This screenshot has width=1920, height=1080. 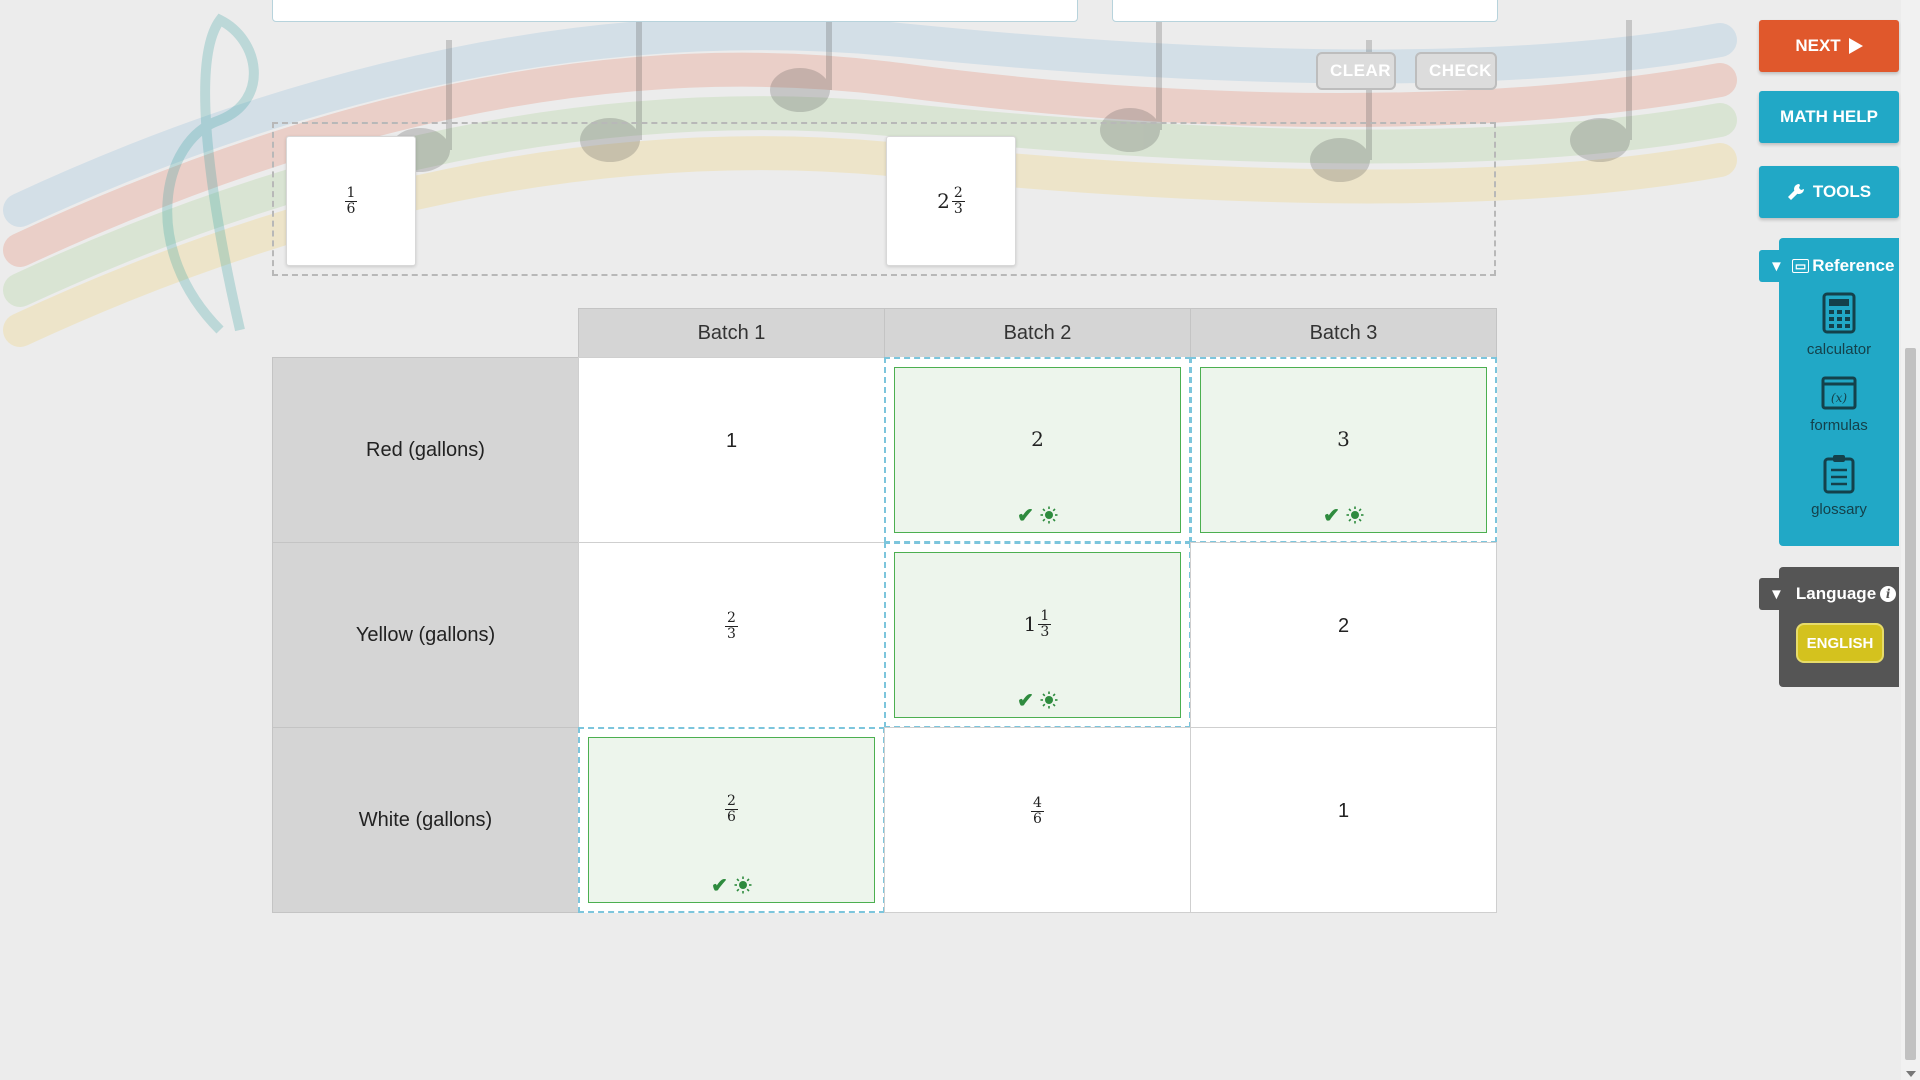 I want to click on wrench-icon, so click(x=1795, y=192).